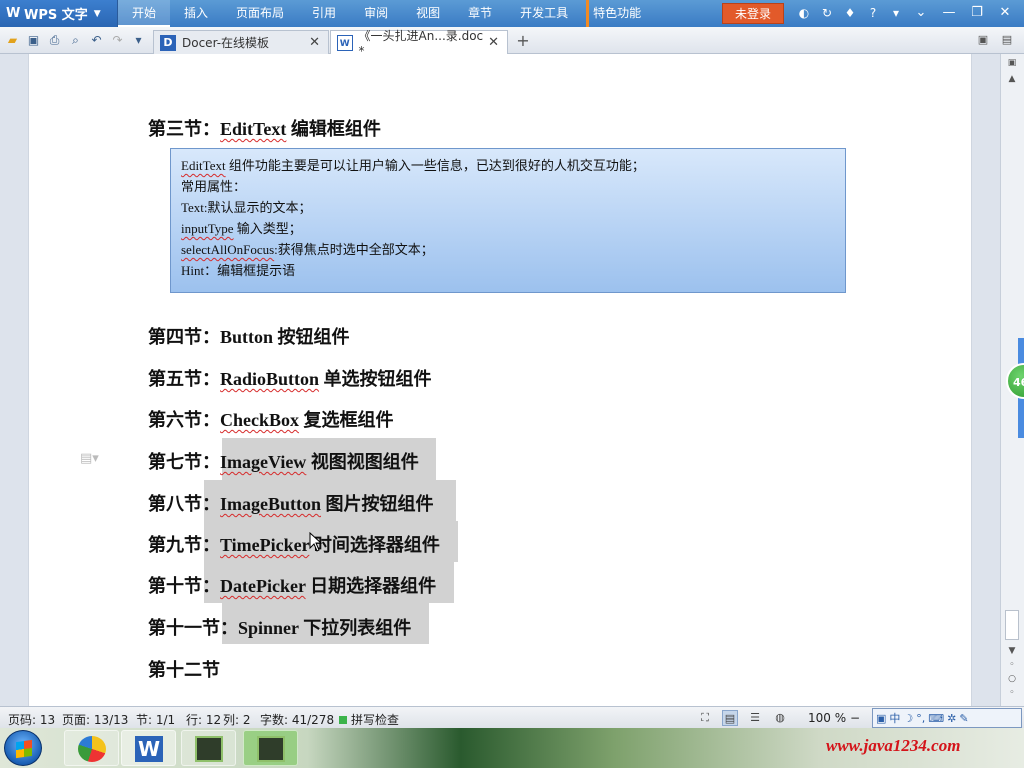  What do you see at coordinates (343, 720) in the screenshot?
I see `spell-check-indicator-icon` at bounding box center [343, 720].